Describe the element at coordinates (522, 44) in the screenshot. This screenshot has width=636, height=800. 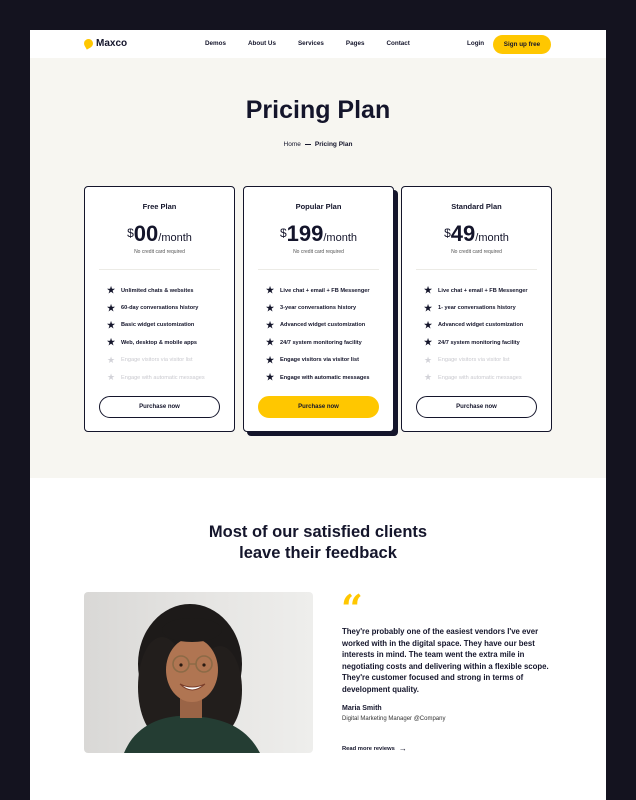
I see `signup-button: Sign up free` at that location.